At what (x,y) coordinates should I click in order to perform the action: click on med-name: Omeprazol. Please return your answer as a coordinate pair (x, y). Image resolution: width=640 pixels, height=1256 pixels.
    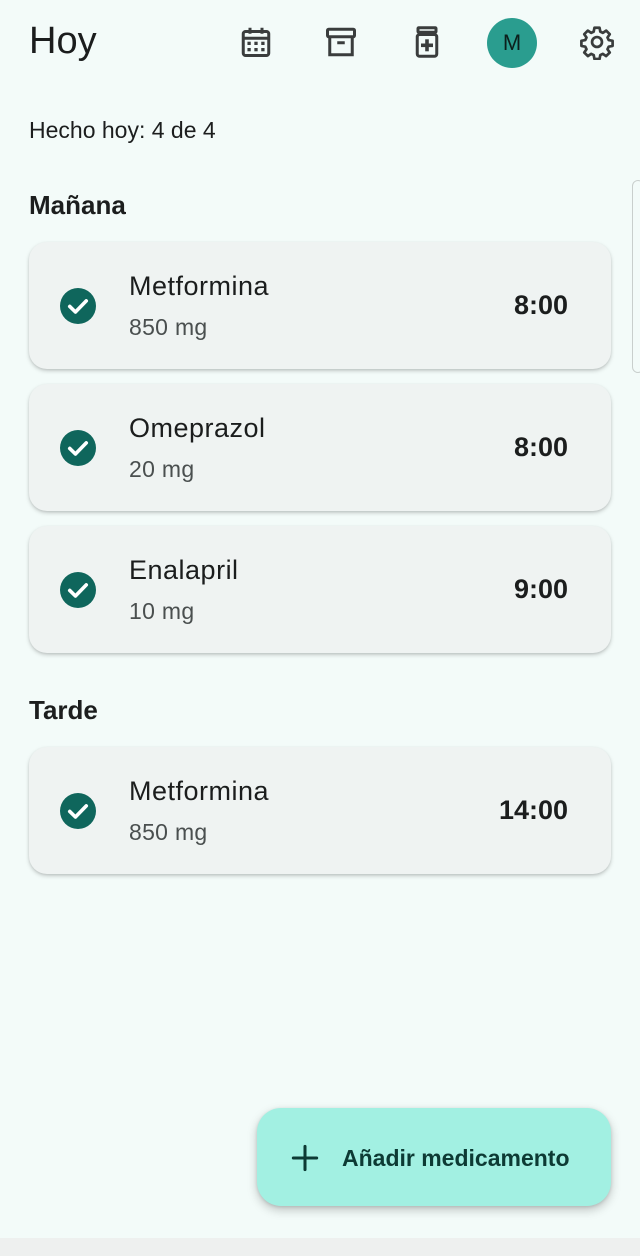
    Looking at the image, I should click on (197, 428).